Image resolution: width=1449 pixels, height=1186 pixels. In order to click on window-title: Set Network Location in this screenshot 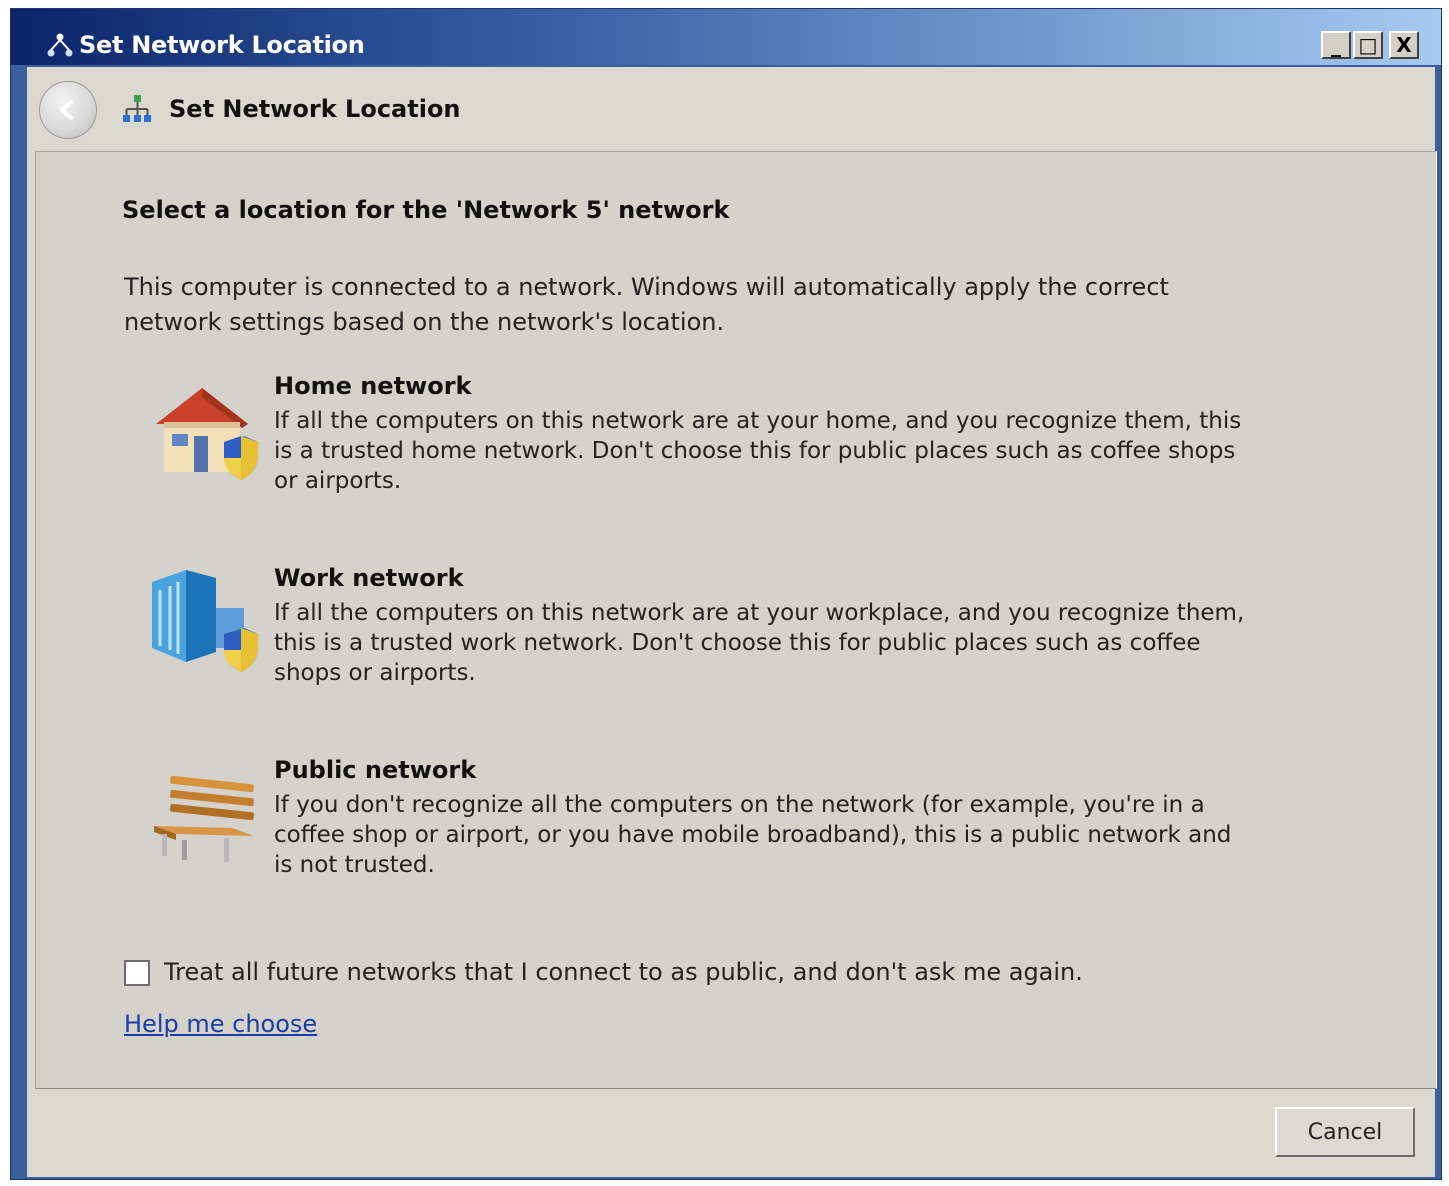, I will do `click(222, 45)`.